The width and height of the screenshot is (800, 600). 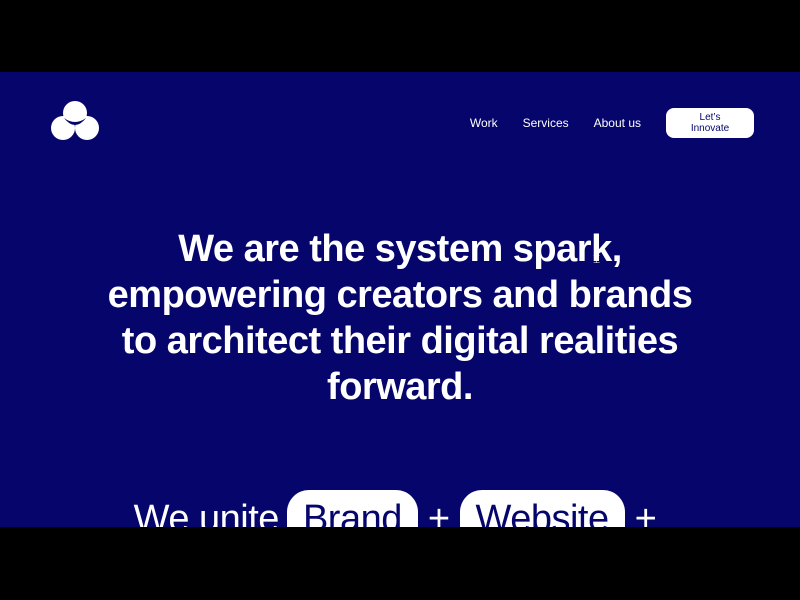 I want to click on plus-sign: +, so click(x=438, y=512).